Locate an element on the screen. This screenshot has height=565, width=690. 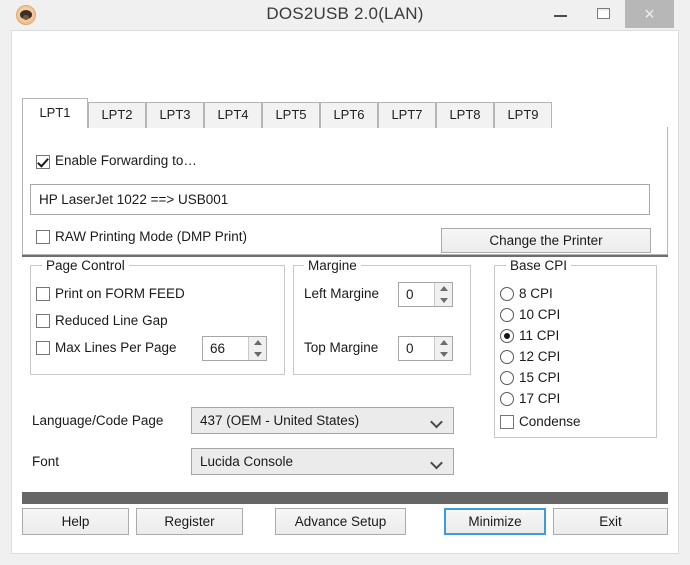
tab-lpt3: LPT3 is located at coordinates (175, 115).